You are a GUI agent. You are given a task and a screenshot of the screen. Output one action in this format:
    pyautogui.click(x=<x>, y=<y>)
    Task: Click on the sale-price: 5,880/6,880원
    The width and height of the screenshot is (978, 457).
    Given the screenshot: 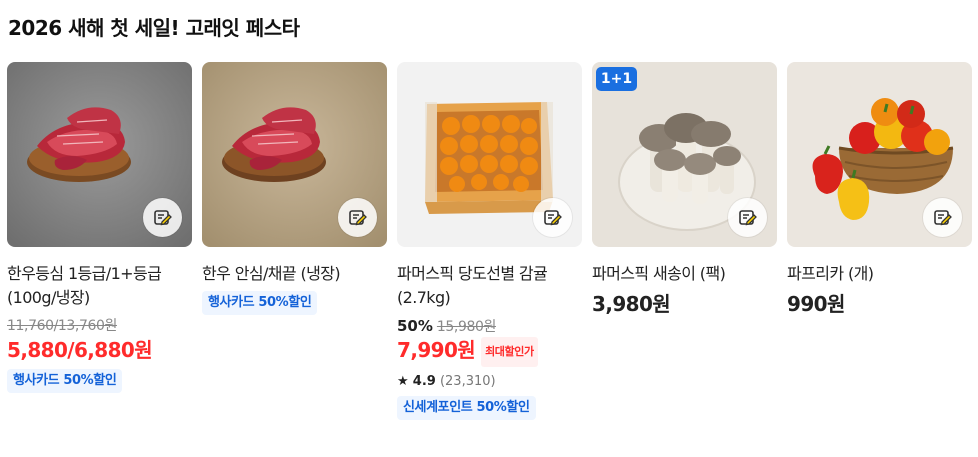 What is the action you would take?
    pyautogui.click(x=80, y=350)
    